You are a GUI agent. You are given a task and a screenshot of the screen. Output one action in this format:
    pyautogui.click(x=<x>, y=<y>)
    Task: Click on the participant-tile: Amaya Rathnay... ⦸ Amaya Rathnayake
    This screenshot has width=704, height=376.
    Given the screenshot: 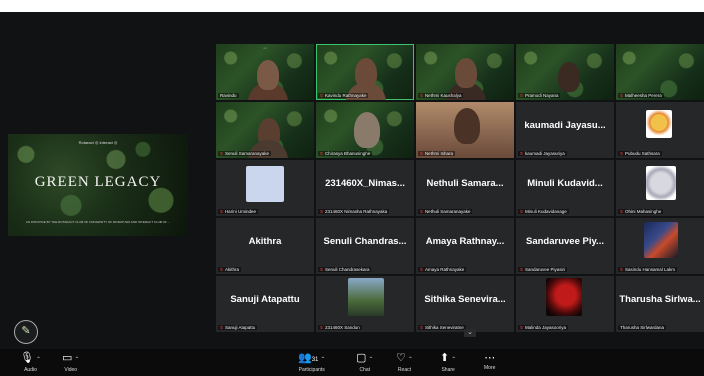 What is the action you would take?
    pyautogui.click(x=465, y=246)
    